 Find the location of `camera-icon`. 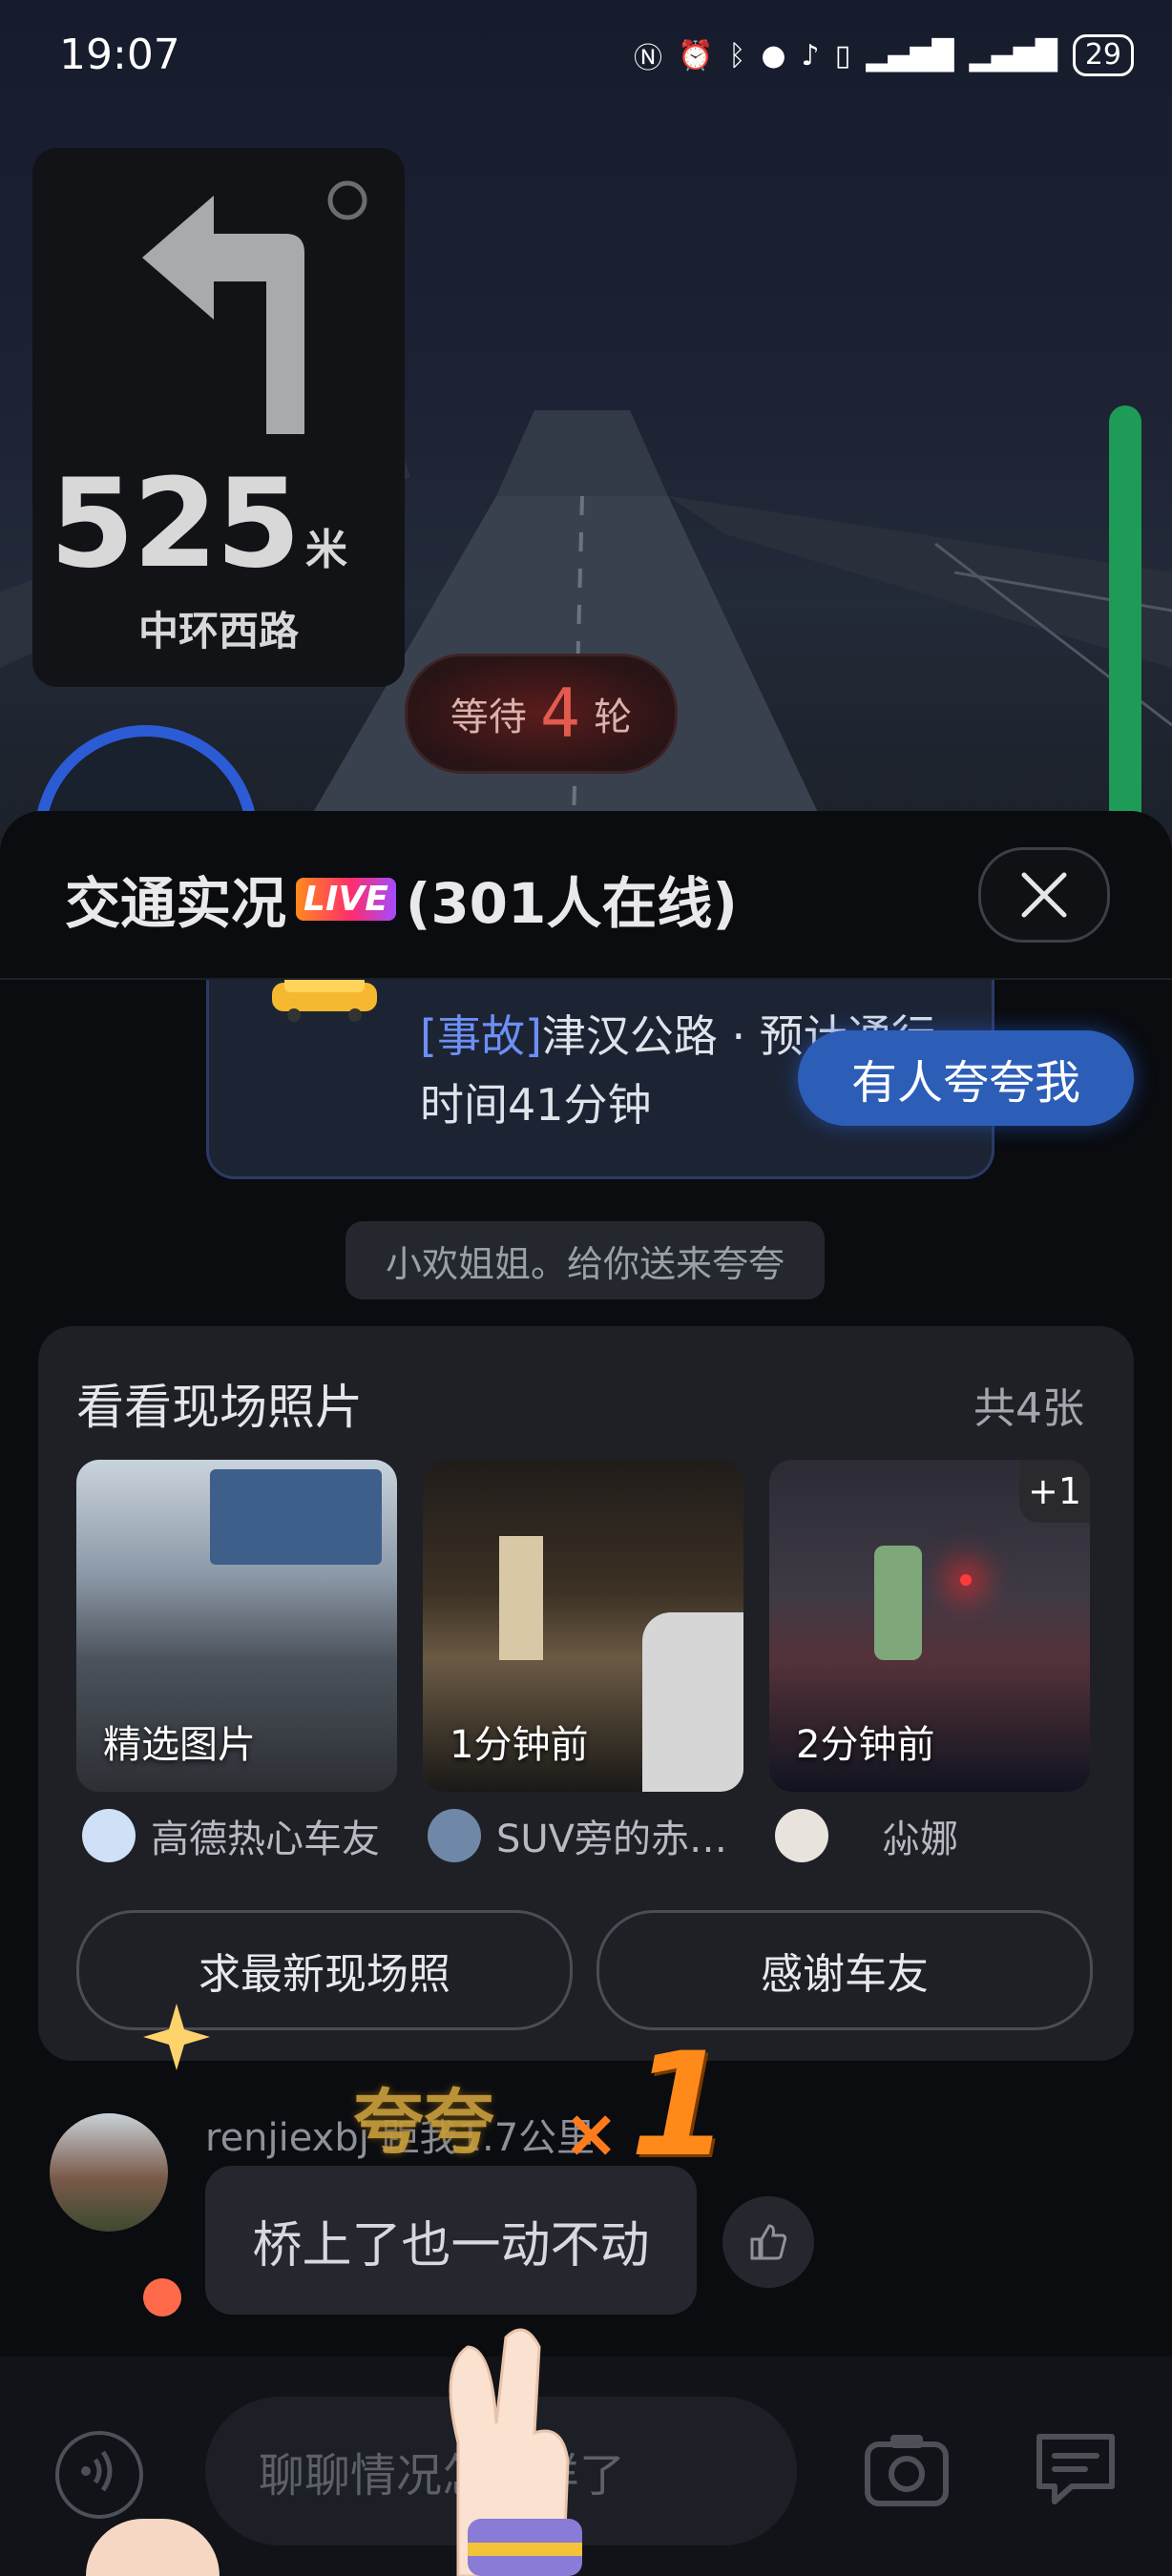

camera-icon is located at coordinates (907, 2469).